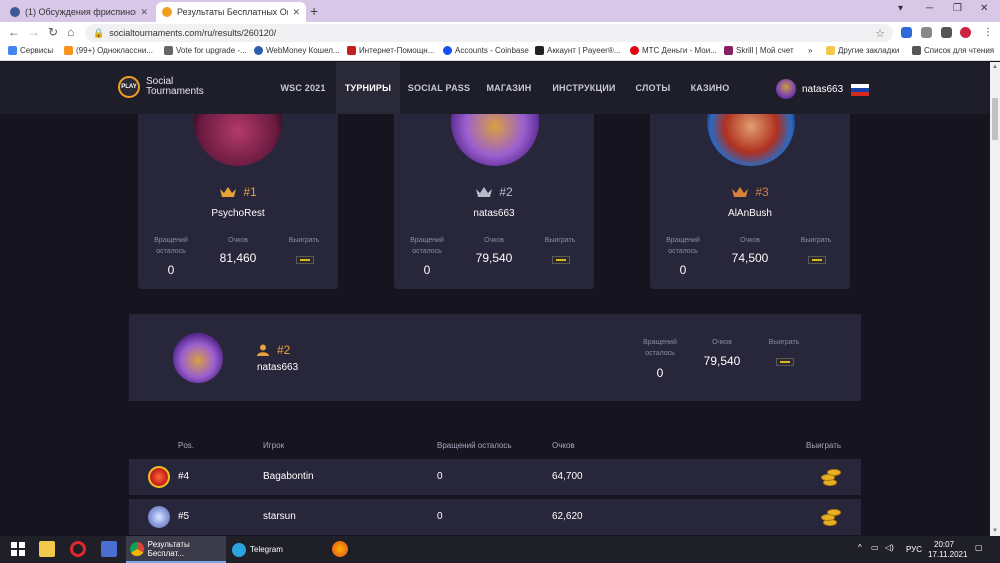 The image size is (1000, 563). Describe the element at coordinates (831, 477) in the screenshot. I see `coins-icon` at that location.